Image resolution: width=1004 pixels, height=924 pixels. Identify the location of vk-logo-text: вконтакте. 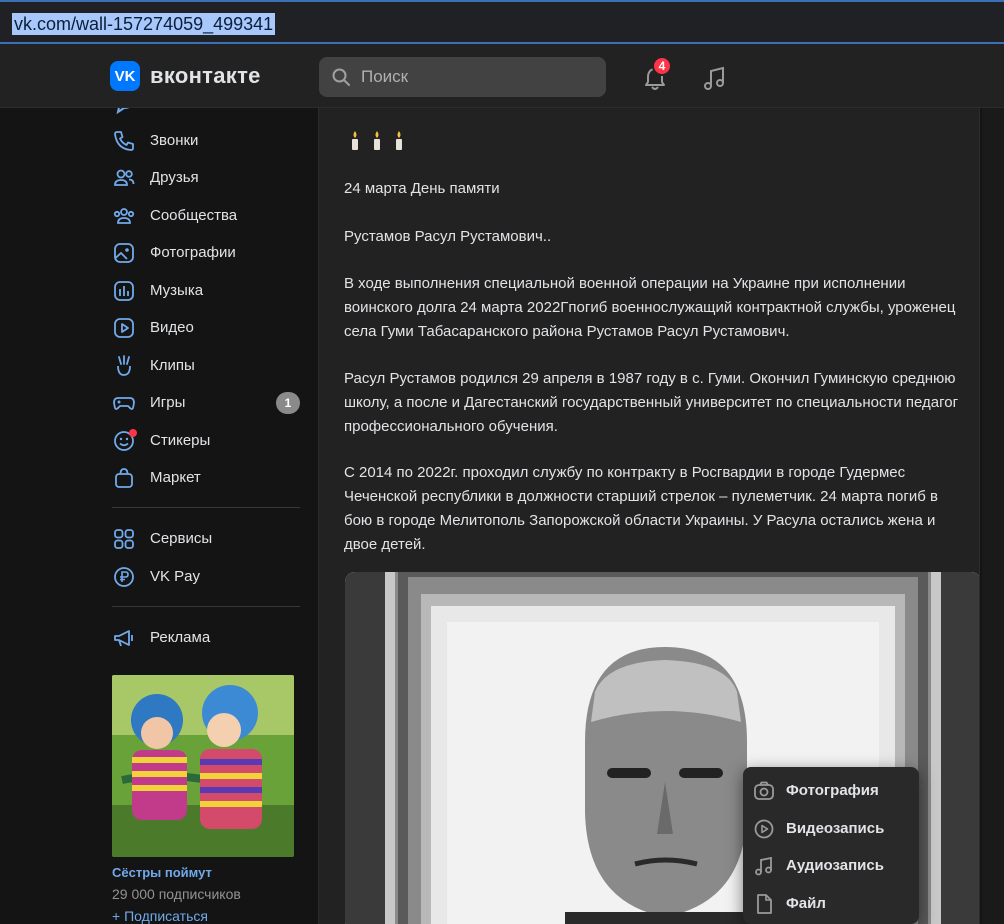
(205, 75).